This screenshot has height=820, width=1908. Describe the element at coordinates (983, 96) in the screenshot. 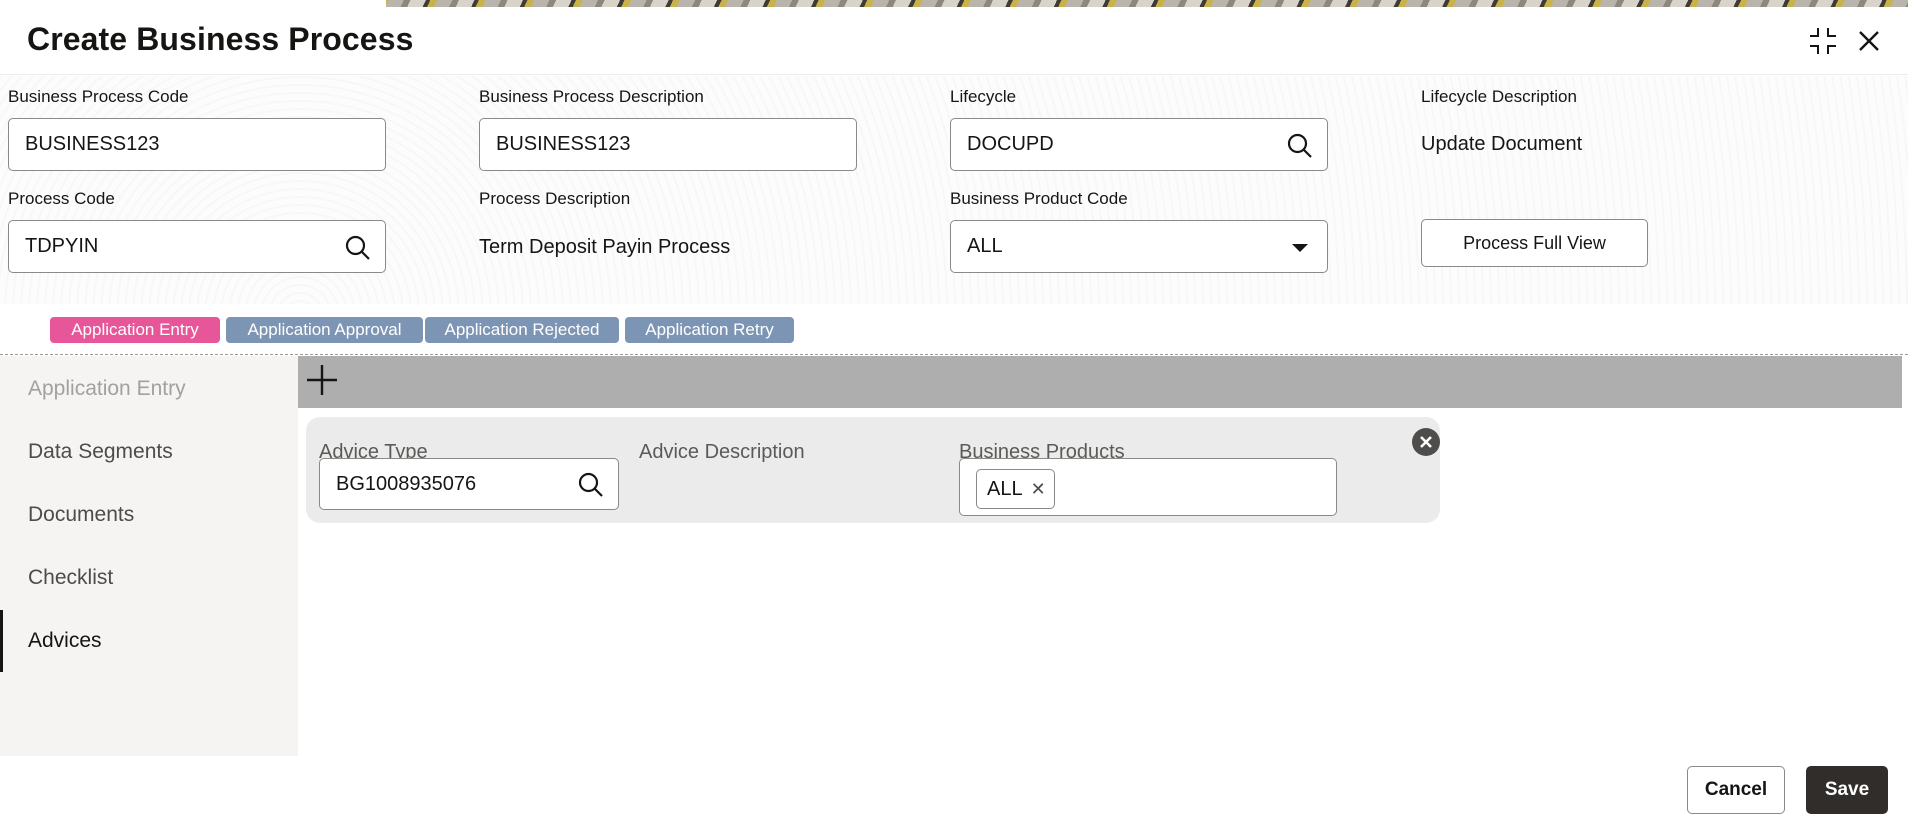

I see `lifecycle-label: Lifecycle` at that location.